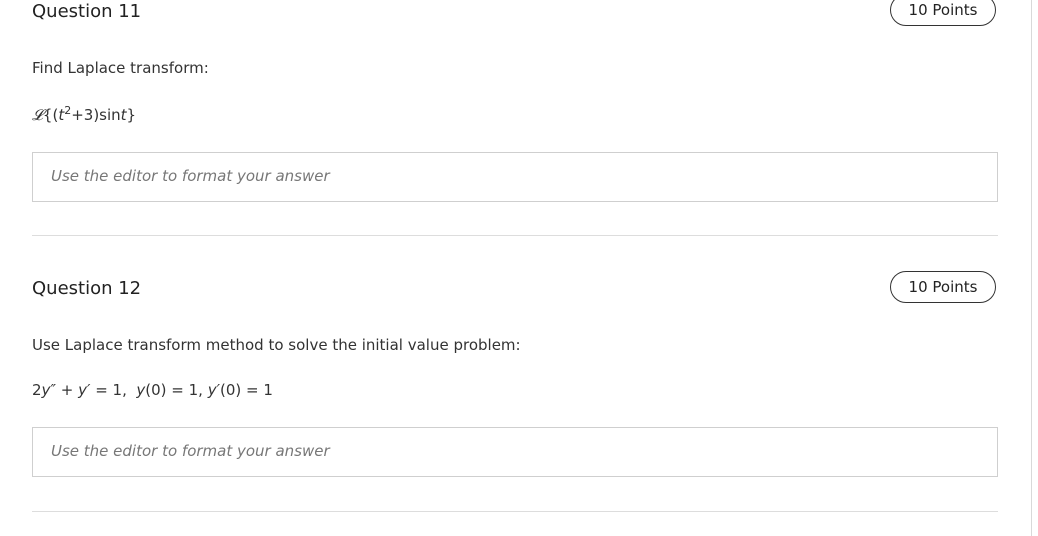 This screenshot has height=536, width=1038. What do you see at coordinates (96, 115) in the screenshot?
I see `formula-part: +3)sin` at bounding box center [96, 115].